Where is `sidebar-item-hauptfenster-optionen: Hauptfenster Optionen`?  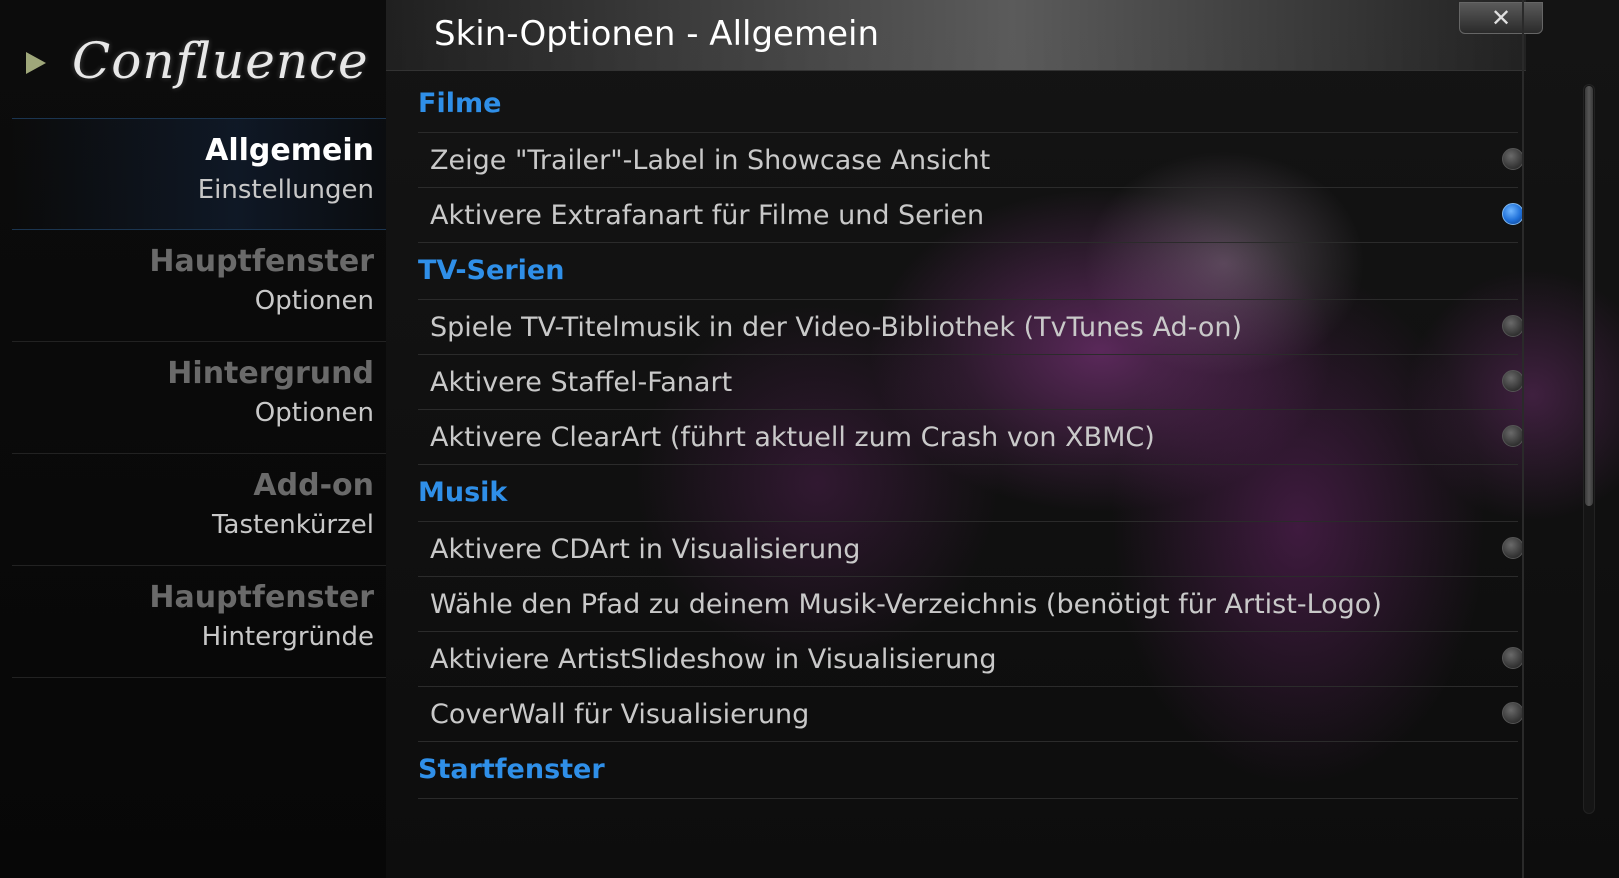 sidebar-item-hauptfenster-optionen: Hauptfenster Optionen is located at coordinates (199, 286).